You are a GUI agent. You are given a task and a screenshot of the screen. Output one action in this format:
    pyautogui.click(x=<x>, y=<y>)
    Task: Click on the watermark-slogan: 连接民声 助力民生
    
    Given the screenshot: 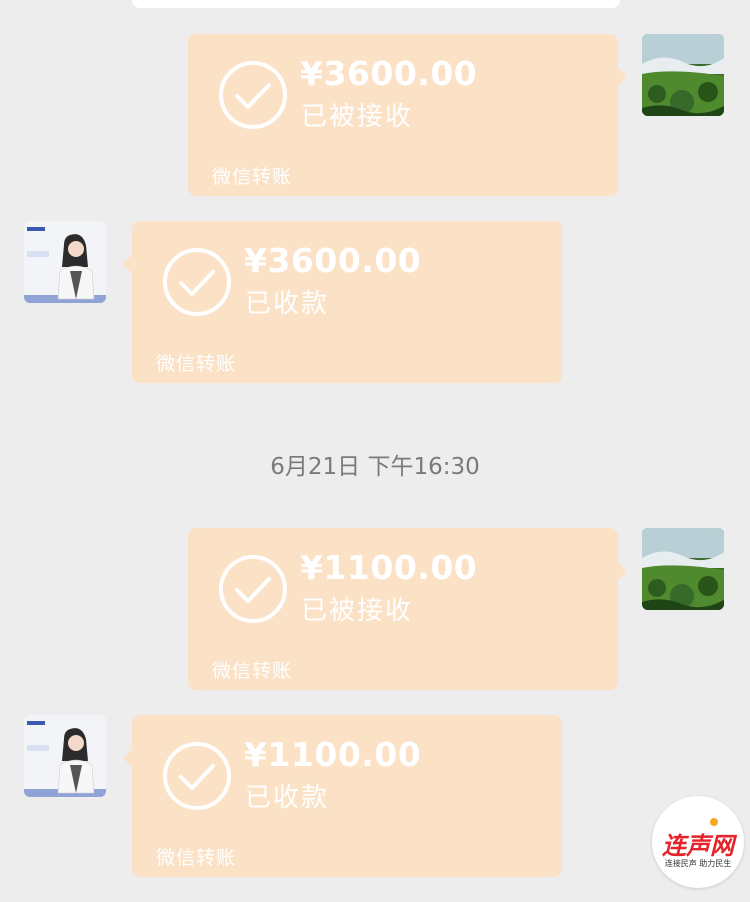 What is the action you would take?
    pyautogui.click(x=698, y=863)
    